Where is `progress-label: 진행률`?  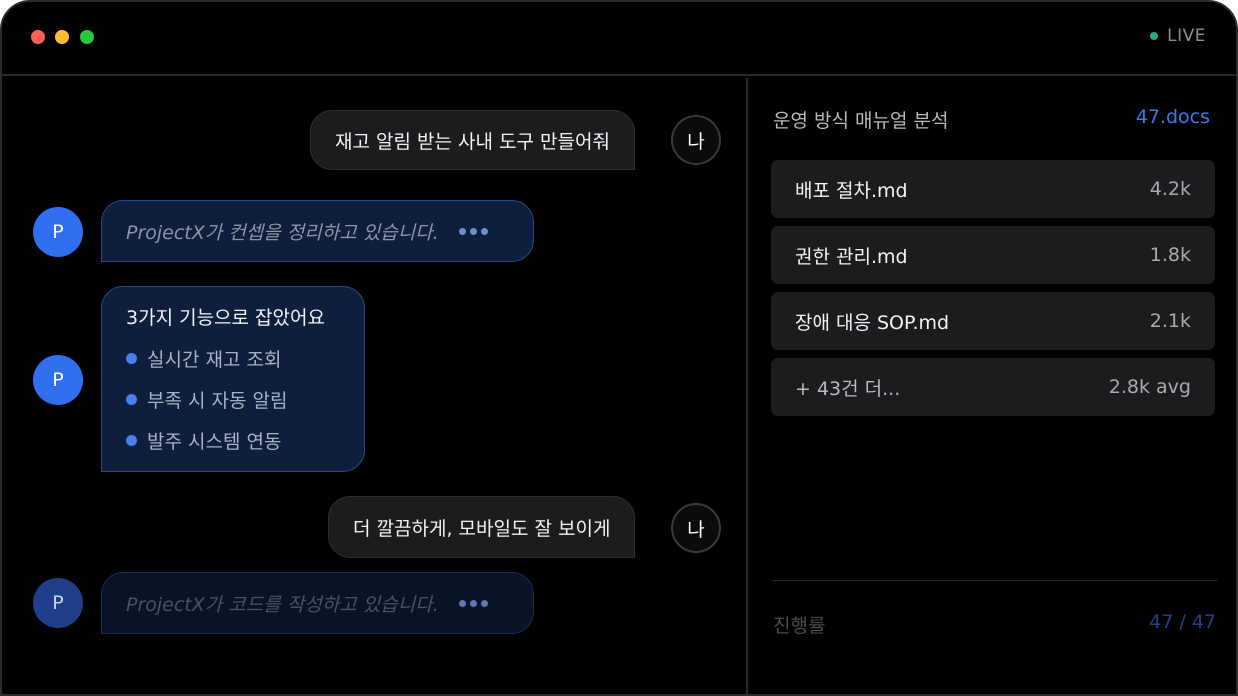
progress-label: 진행률 is located at coordinates (799, 626).